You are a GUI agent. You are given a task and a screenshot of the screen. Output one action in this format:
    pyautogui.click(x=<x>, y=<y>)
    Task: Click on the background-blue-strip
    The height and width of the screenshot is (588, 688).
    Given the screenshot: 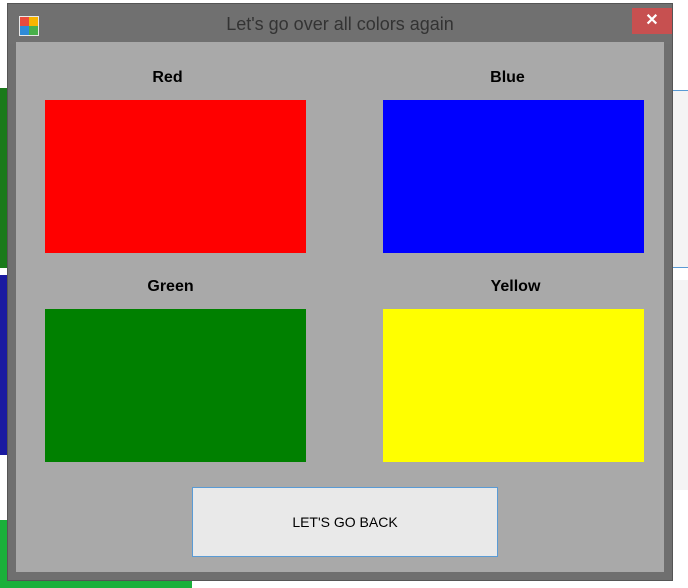 What is the action you would take?
    pyautogui.click(x=4, y=365)
    